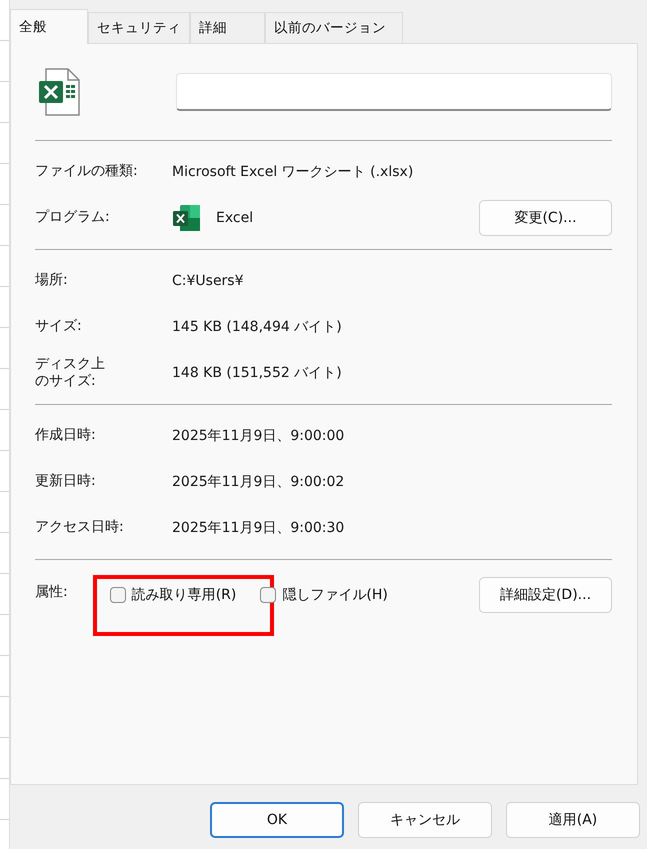 The image size is (647, 849). What do you see at coordinates (293, 172) in the screenshot?
I see `field-value: Microsoft Excel ワークシート (.xlsx)` at bounding box center [293, 172].